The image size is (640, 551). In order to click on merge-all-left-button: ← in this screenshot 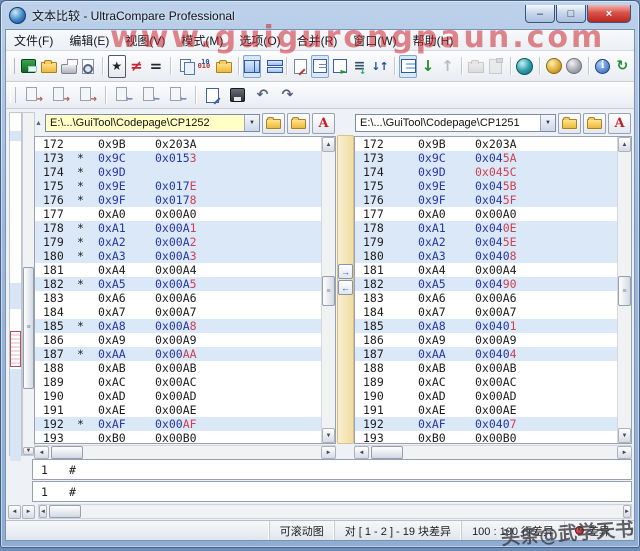, I will do `click(177, 95)`.